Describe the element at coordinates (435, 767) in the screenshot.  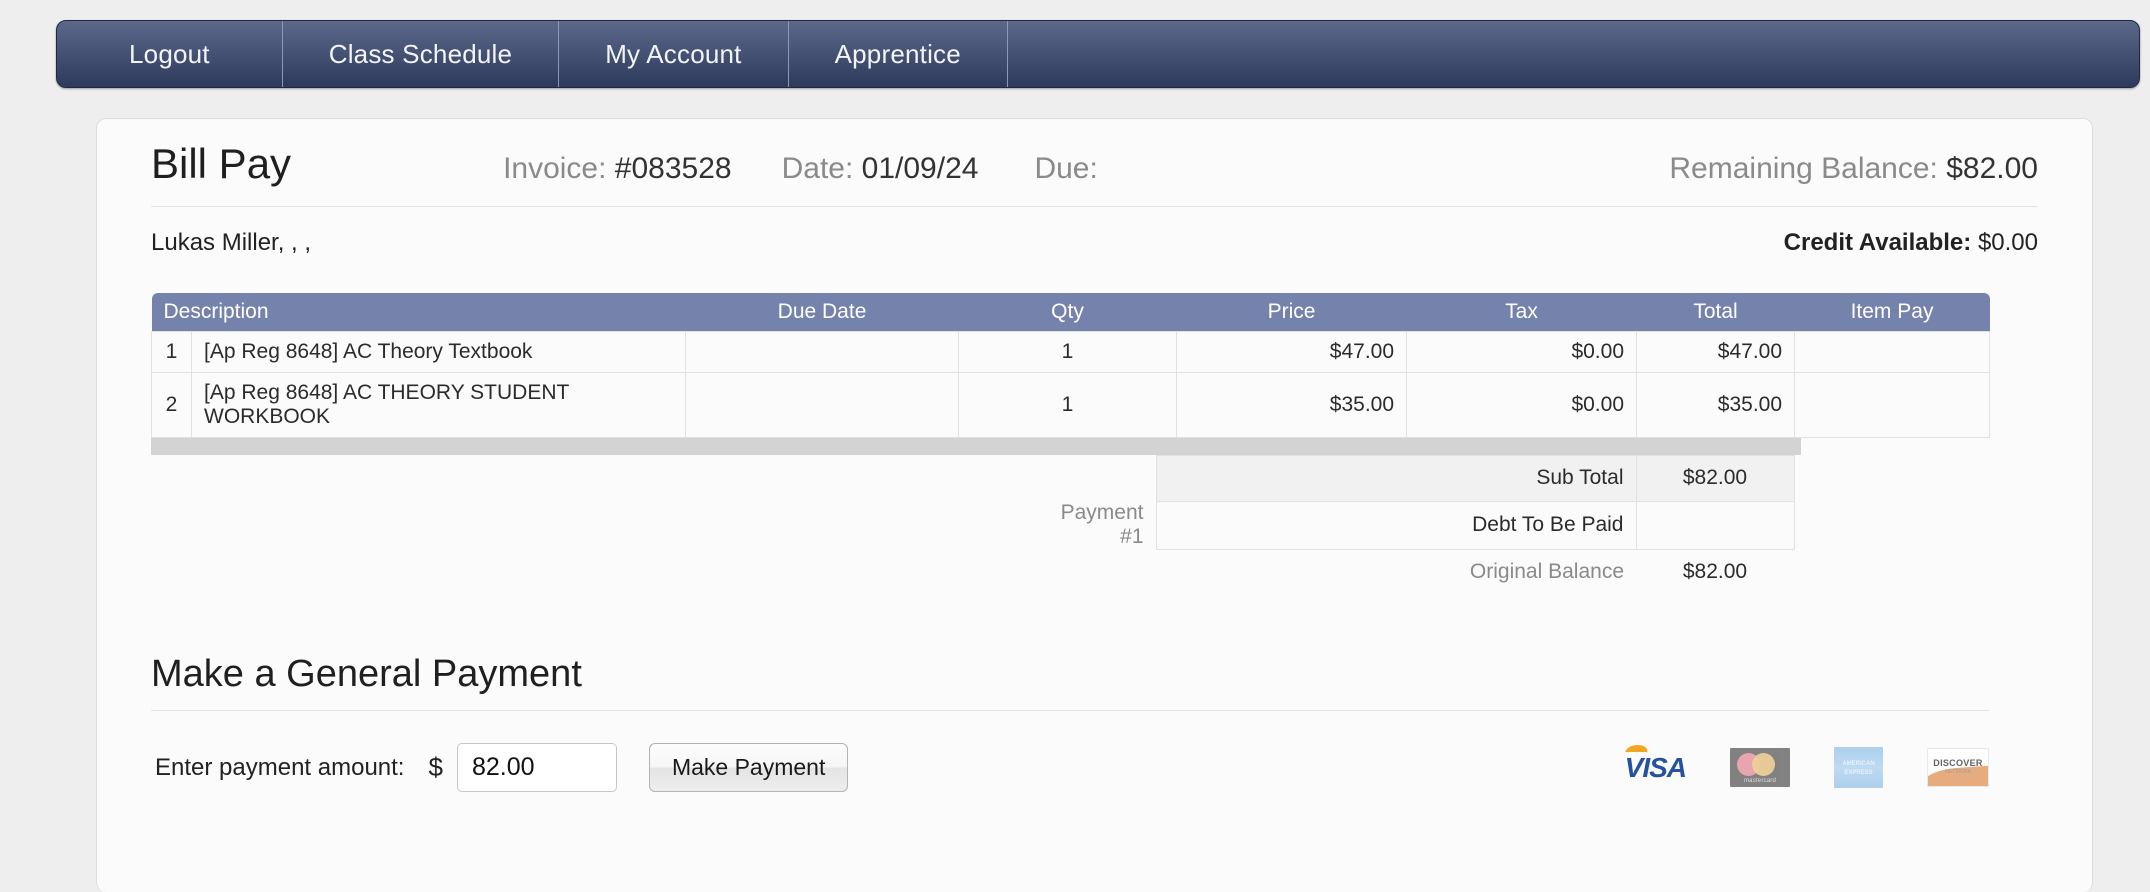
I see `currency-symbol: $` at that location.